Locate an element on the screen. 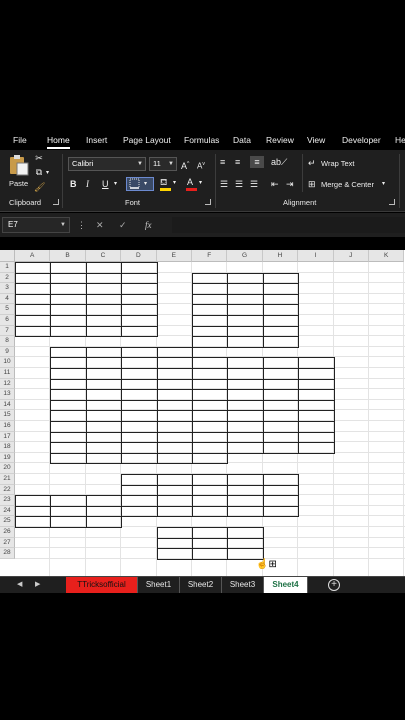 The image size is (405, 720). fill-color-button: ⛾ ▾ is located at coordinates (171, 184).